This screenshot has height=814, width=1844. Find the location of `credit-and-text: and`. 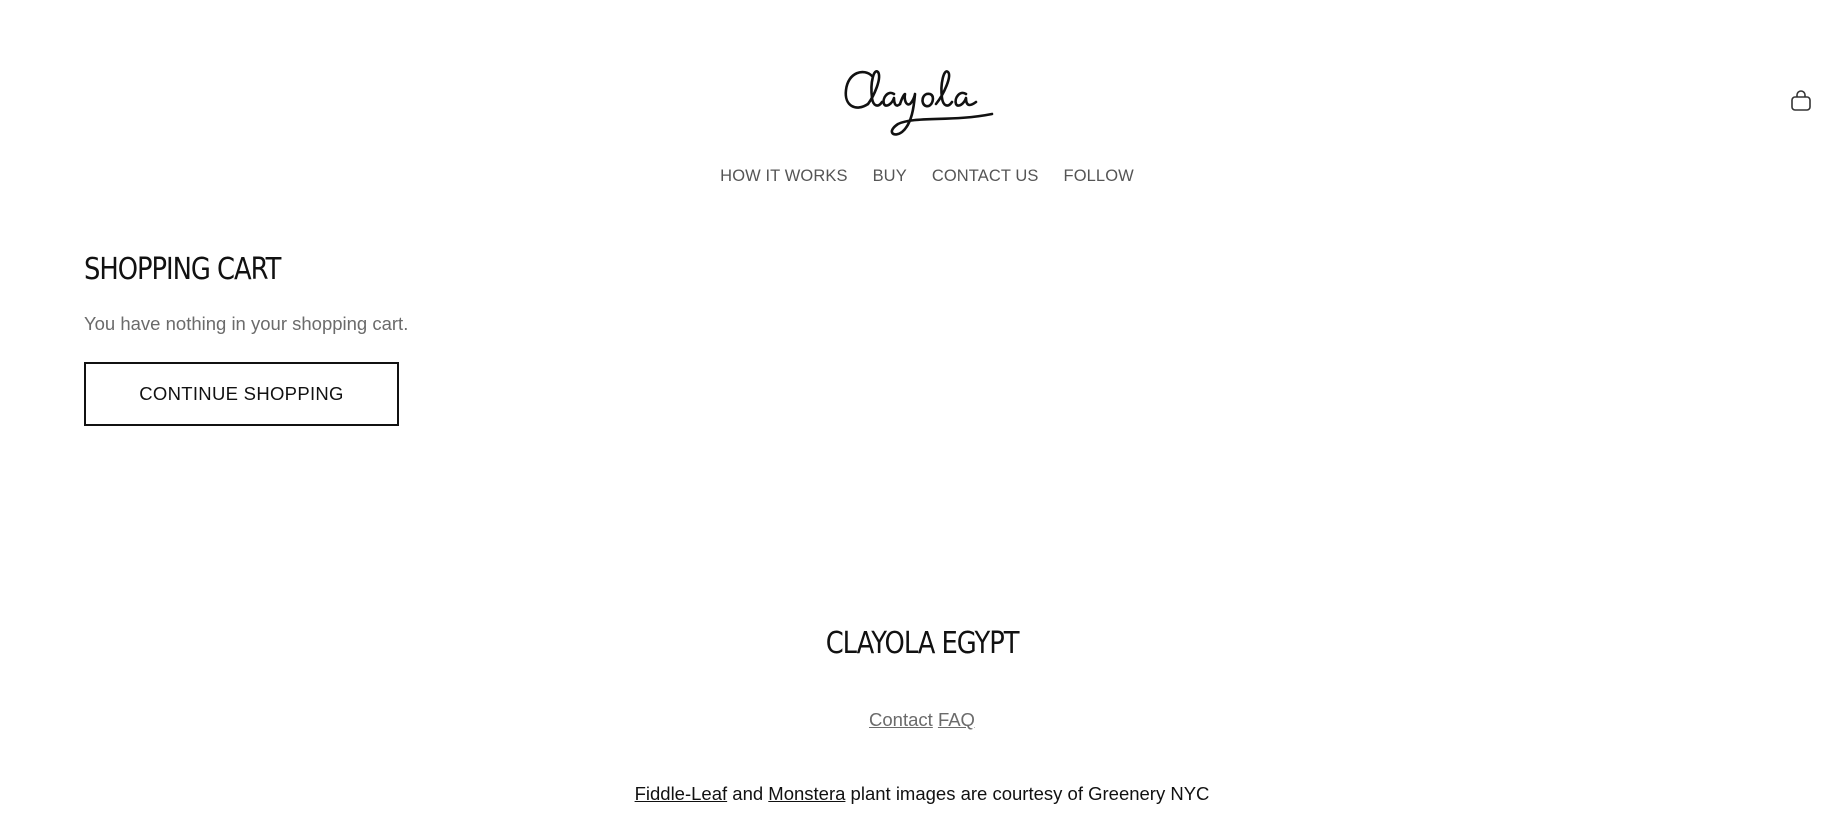

credit-and-text: and is located at coordinates (748, 793).